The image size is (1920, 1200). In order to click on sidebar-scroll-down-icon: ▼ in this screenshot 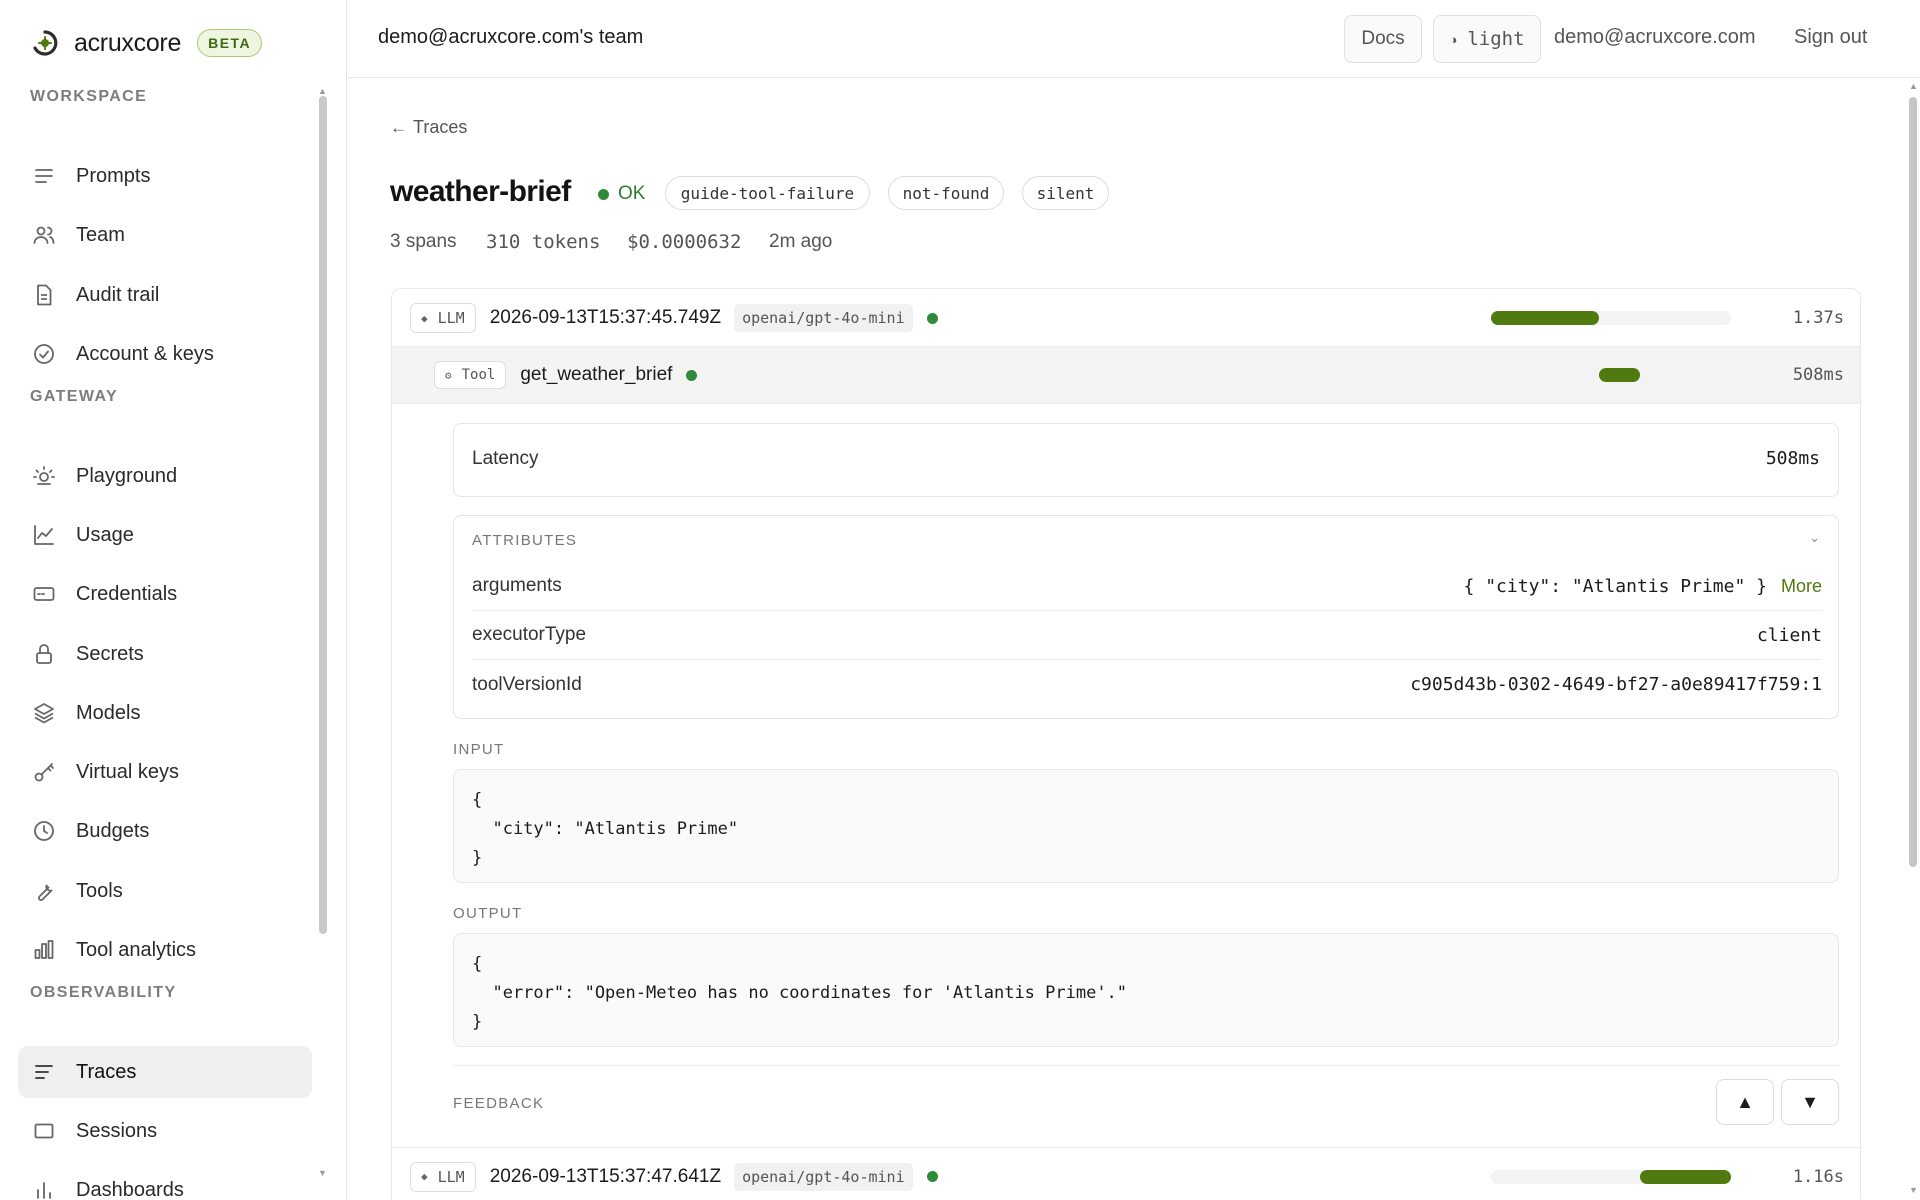, I will do `click(322, 1173)`.